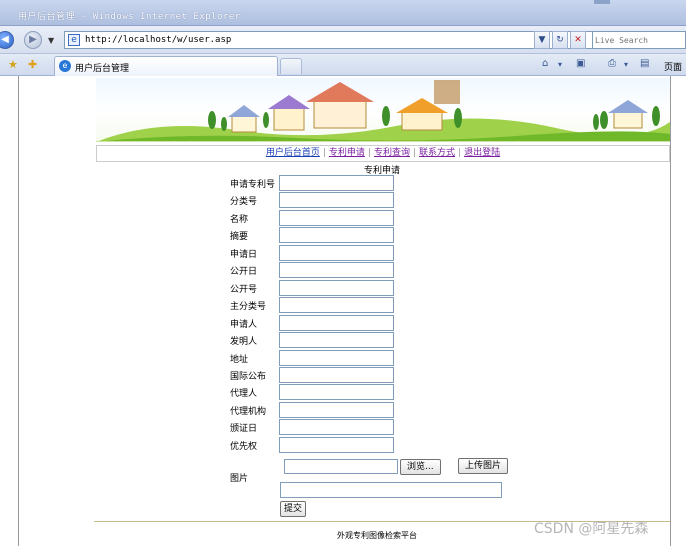 This screenshot has width=686, height=546. I want to click on window-titlebar: 用户后台管理 - Windows Internet Explorer, so click(343, 13).